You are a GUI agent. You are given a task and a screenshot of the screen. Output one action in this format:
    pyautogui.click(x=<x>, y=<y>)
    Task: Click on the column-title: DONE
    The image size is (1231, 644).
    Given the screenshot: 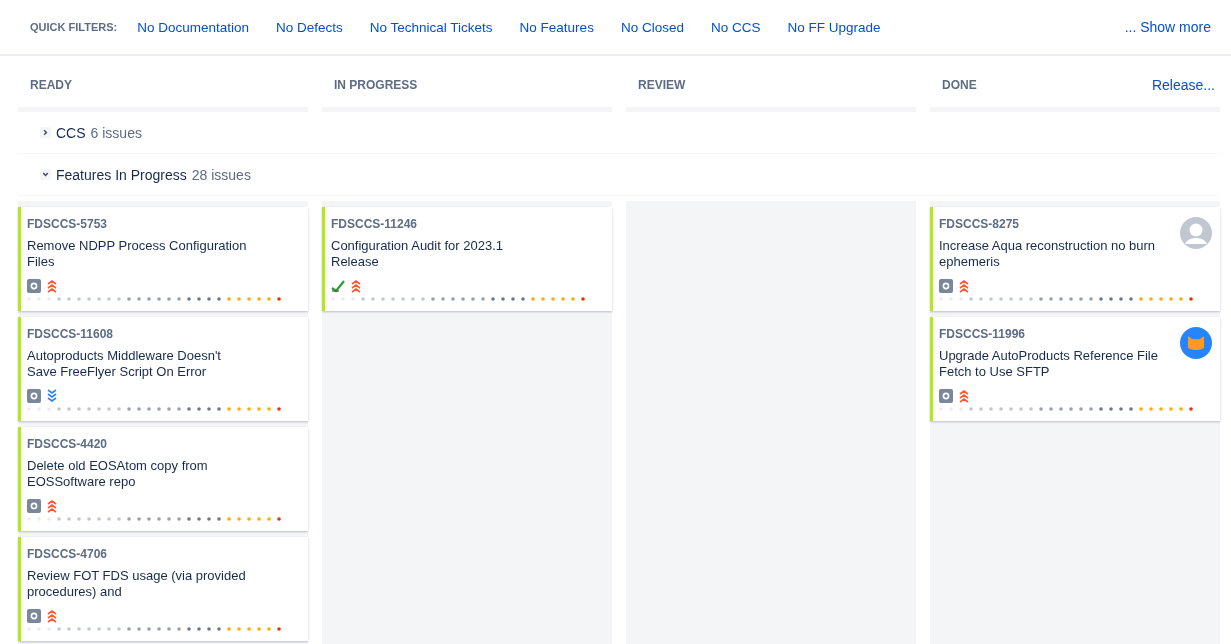 What is the action you would take?
    pyautogui.click(x=959, y=84)
    